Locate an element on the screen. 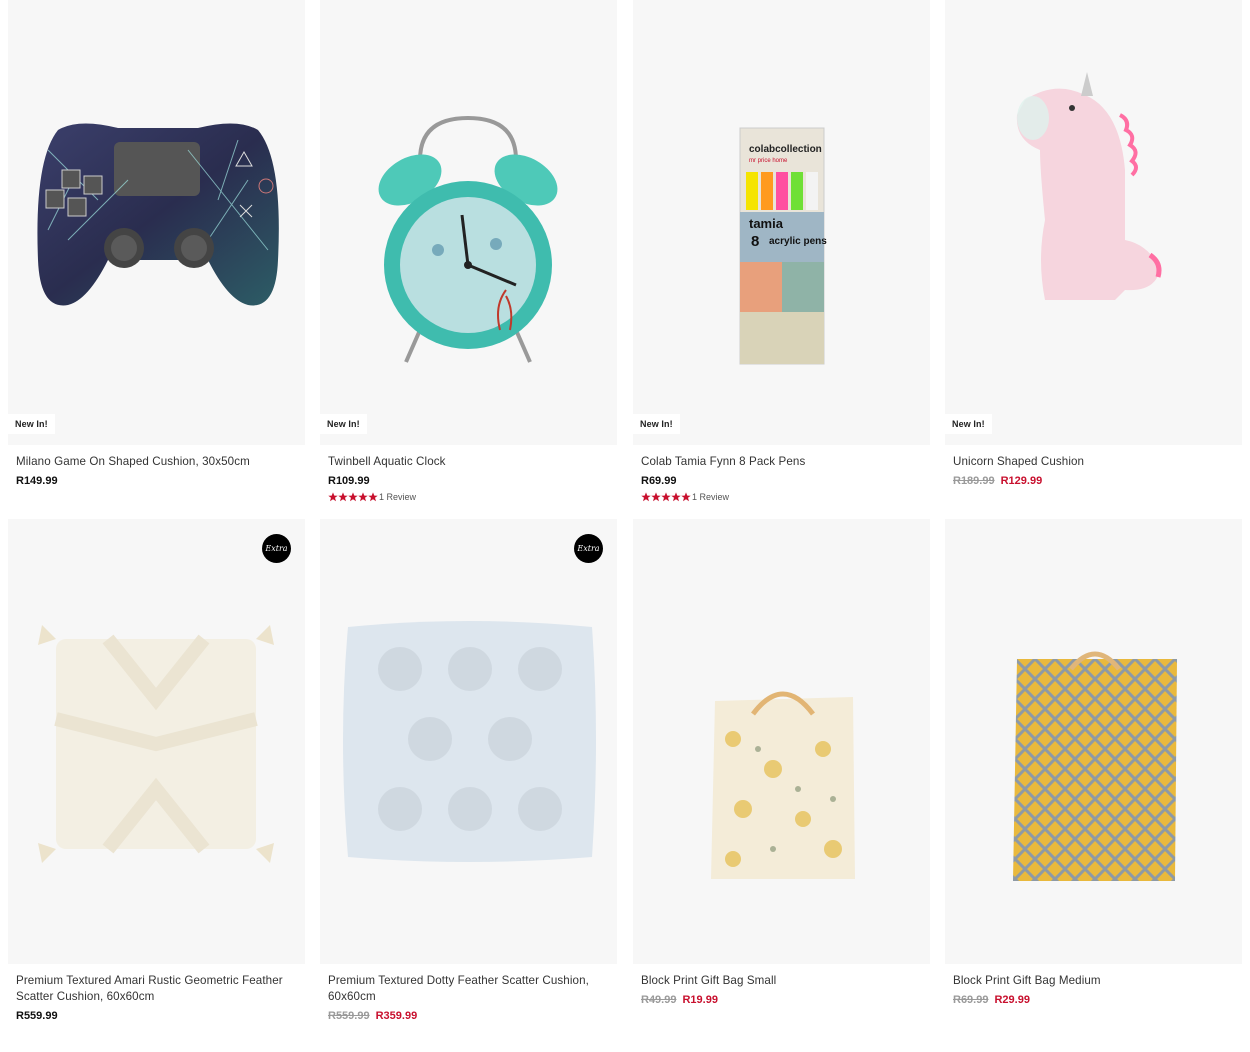  product-title: Twinbell Aquatic Clock is located at coordinates (468, 462).